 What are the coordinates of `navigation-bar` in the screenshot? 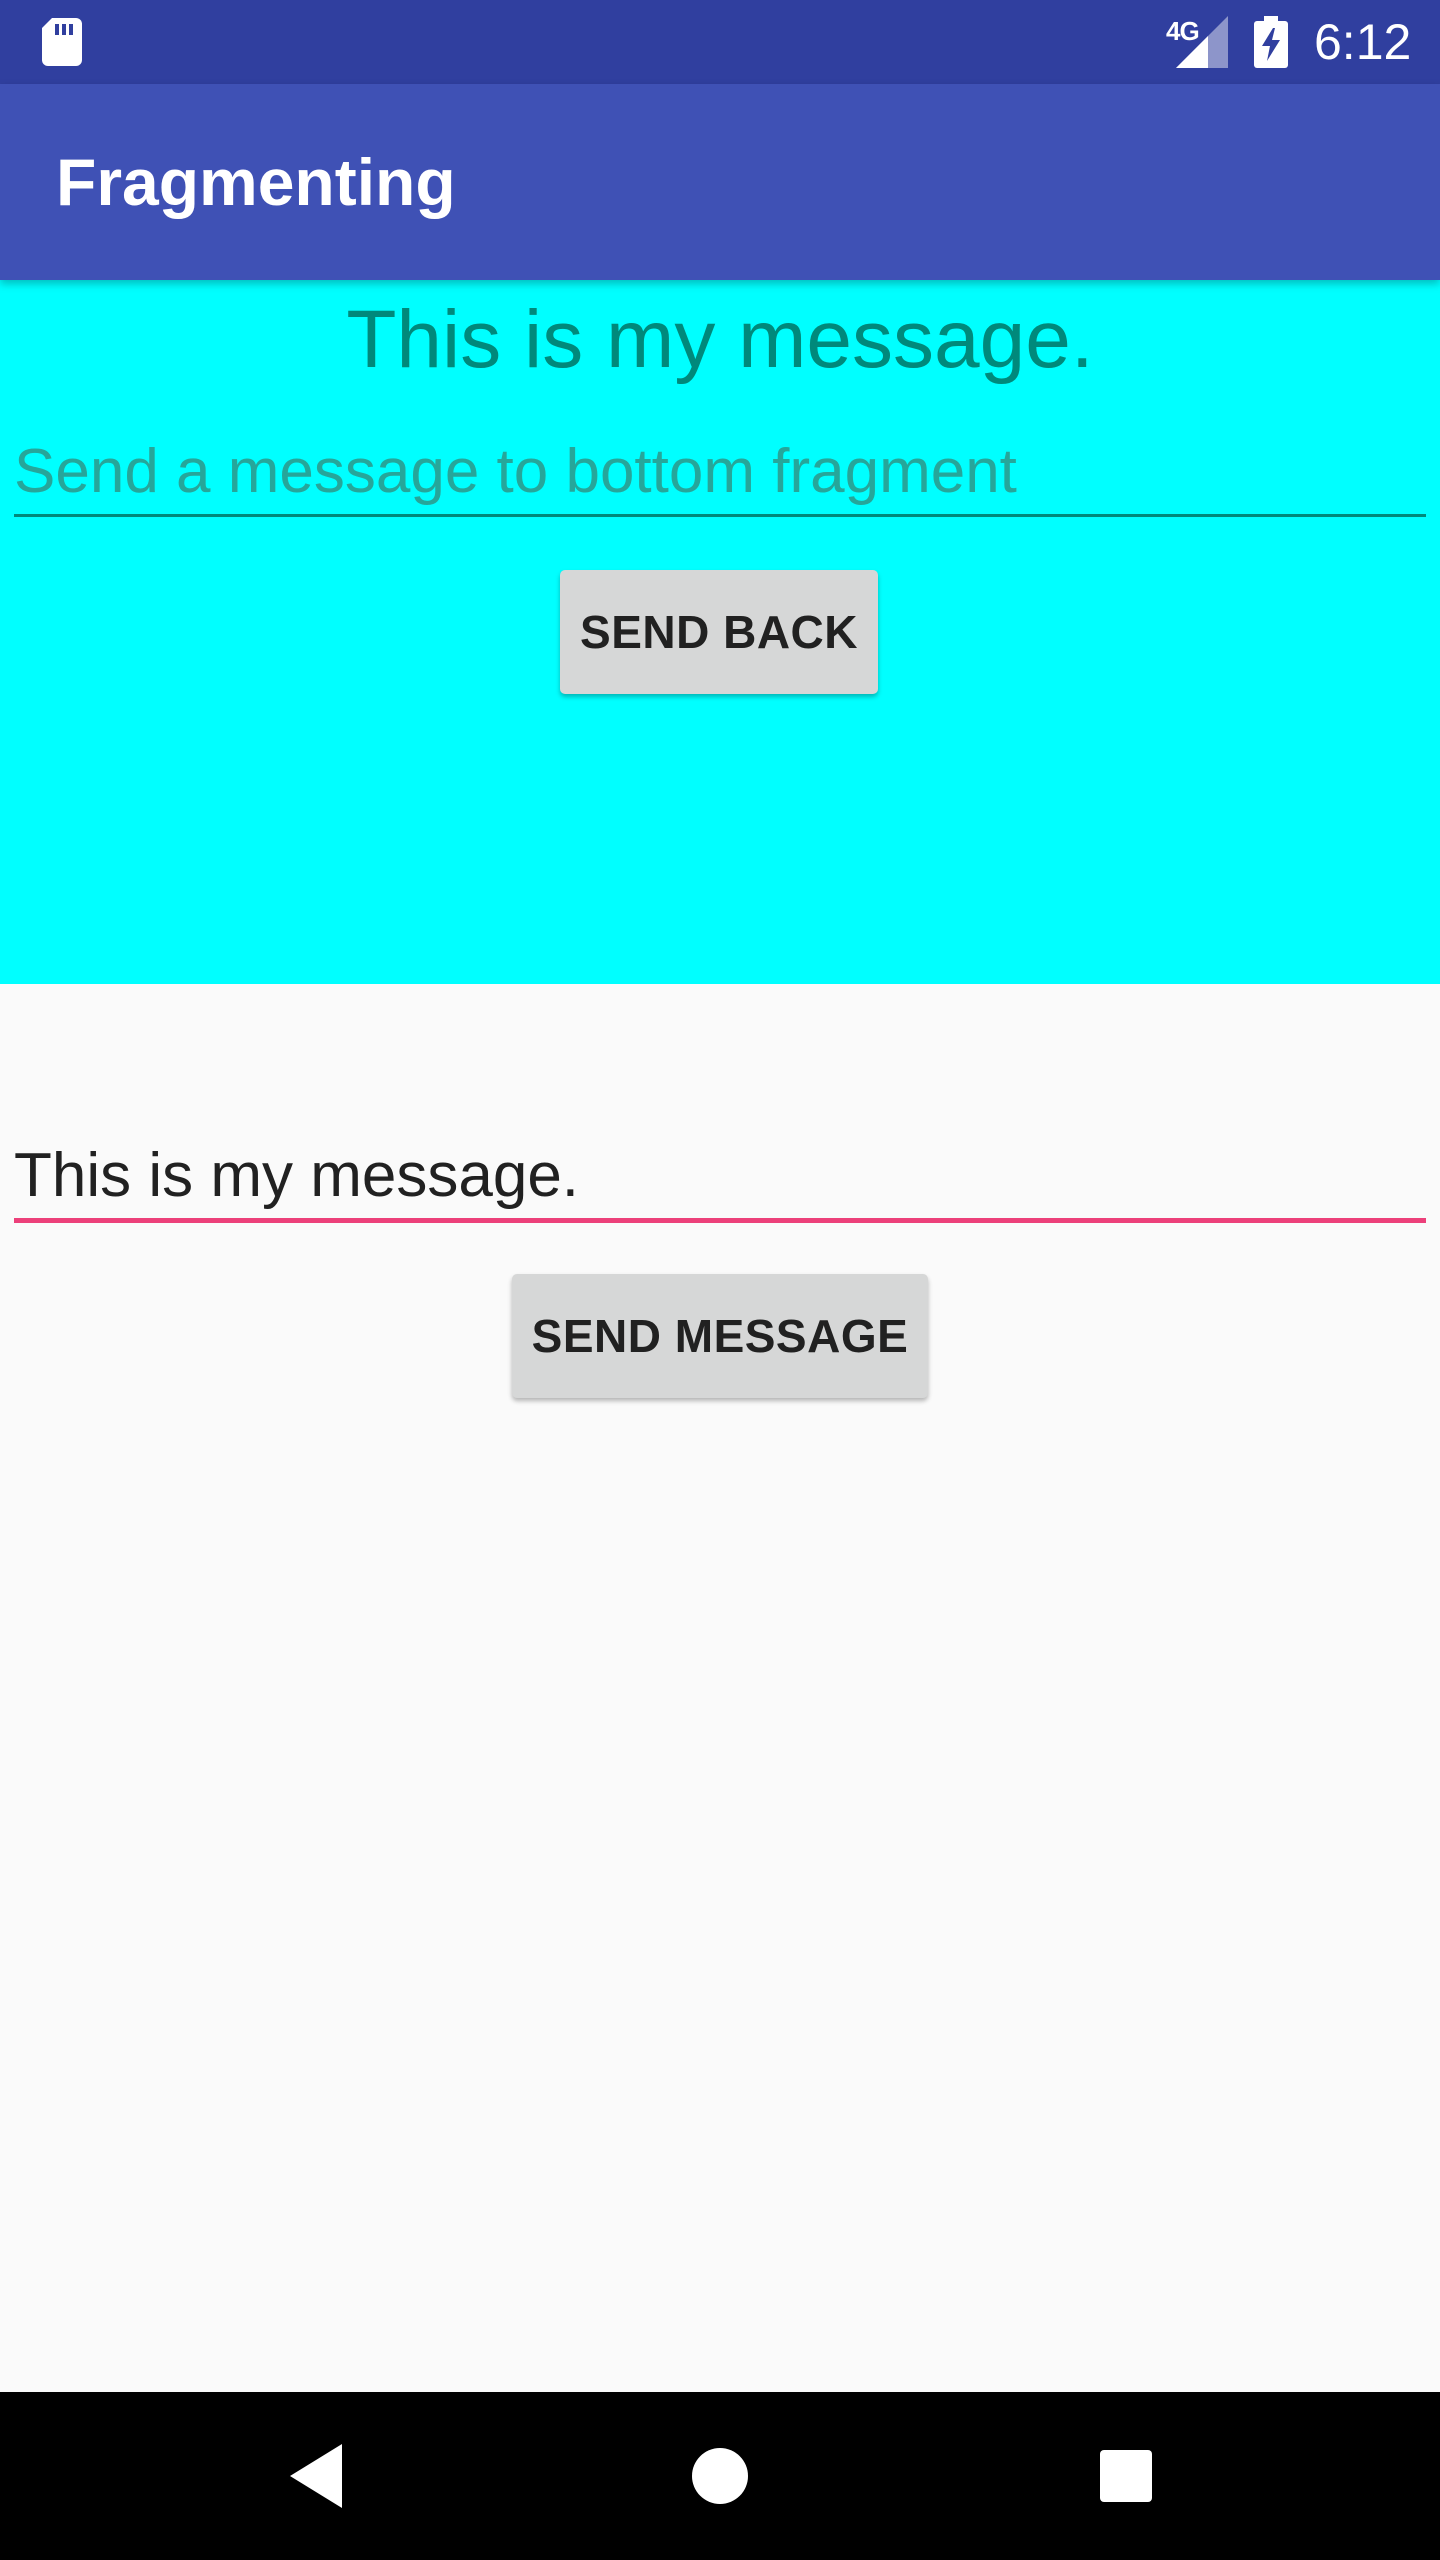 It's located at (720, 2476).